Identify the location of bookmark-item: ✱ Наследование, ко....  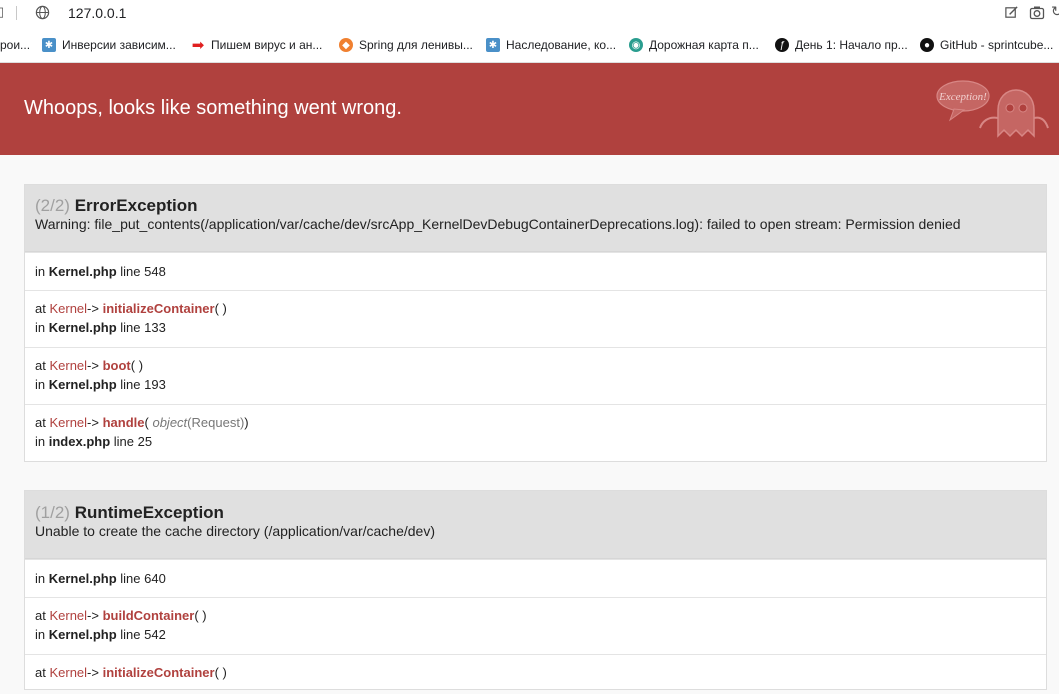
(551, 45).